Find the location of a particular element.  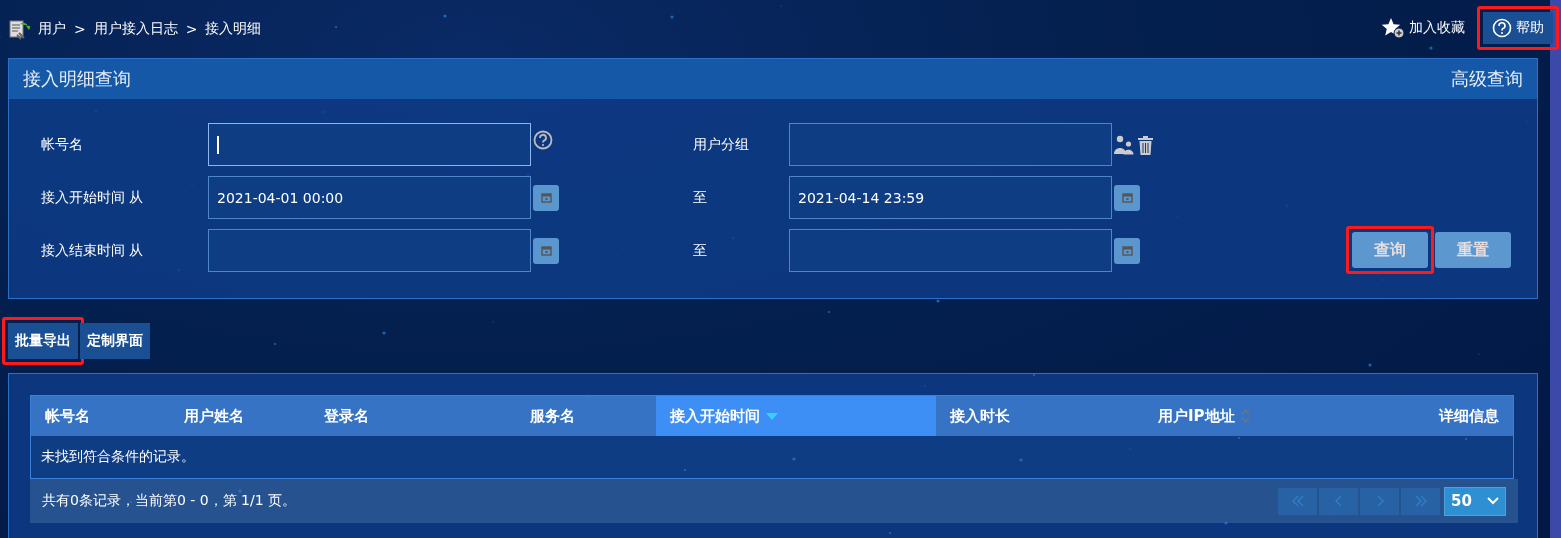

star-add-icon is located at coordinates (1393, 28).